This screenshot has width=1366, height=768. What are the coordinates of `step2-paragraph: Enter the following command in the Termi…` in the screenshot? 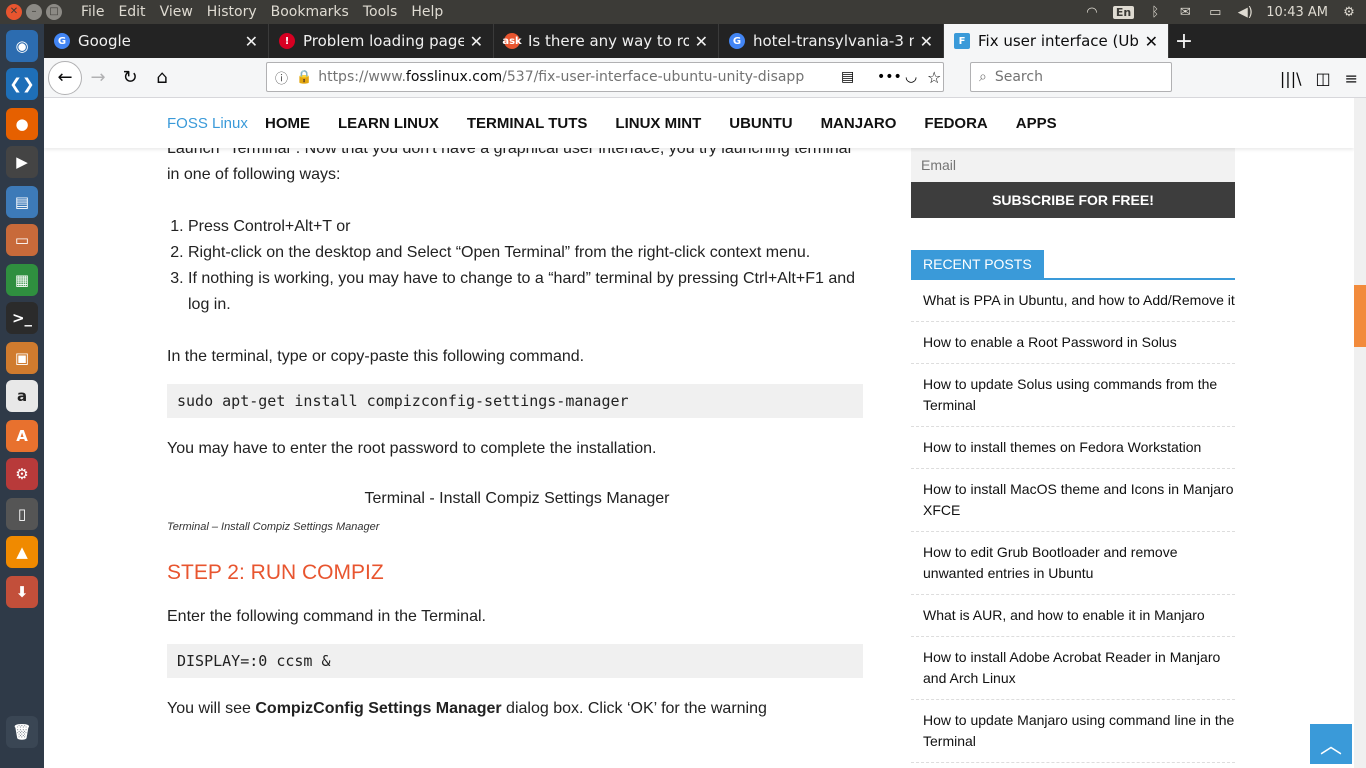 It's located at (326, 616).